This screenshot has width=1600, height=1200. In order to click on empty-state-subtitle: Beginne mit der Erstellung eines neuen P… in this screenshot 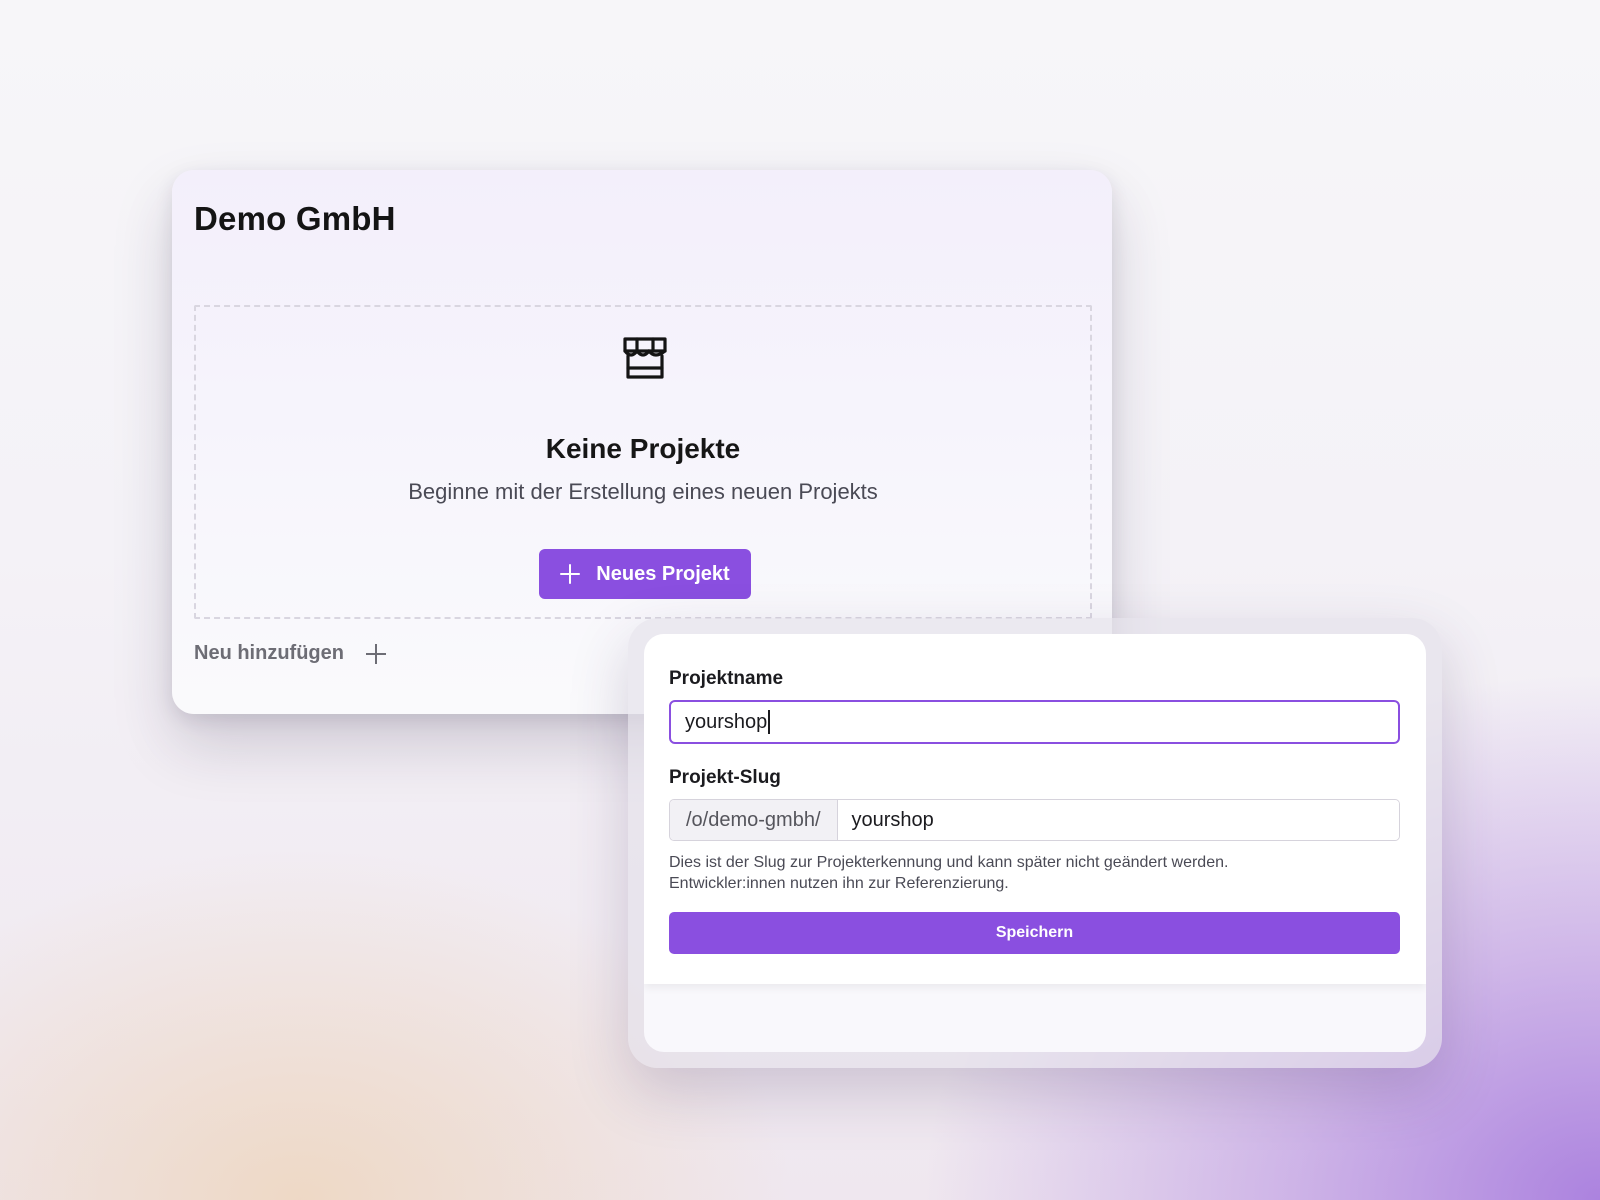, I will do `click(643, 491)`.